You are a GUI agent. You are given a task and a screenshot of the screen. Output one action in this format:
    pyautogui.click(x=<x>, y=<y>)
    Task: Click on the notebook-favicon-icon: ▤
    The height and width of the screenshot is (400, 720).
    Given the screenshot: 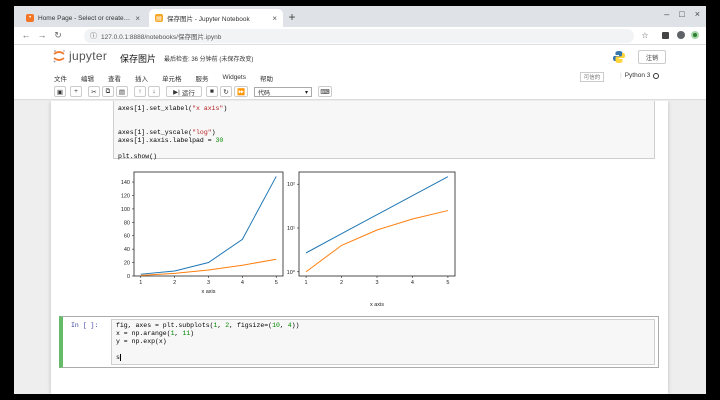 What is the action you would take?
    pyautogui.click(x=159, y=18)
    